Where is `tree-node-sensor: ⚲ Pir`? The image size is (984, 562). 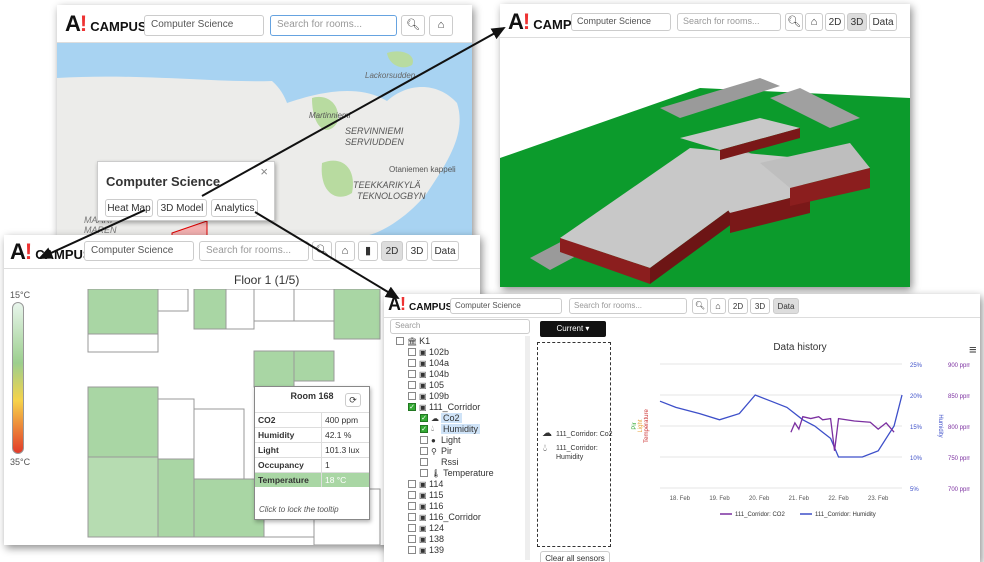 tree-node-sensor: ⚲ Pir is located at coordinates (436, 451).